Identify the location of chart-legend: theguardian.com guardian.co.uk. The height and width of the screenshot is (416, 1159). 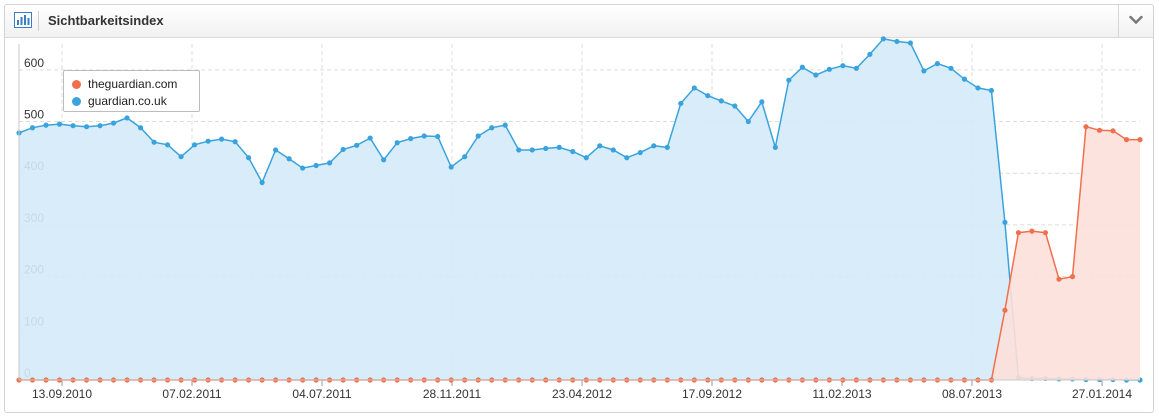
(131, 91).